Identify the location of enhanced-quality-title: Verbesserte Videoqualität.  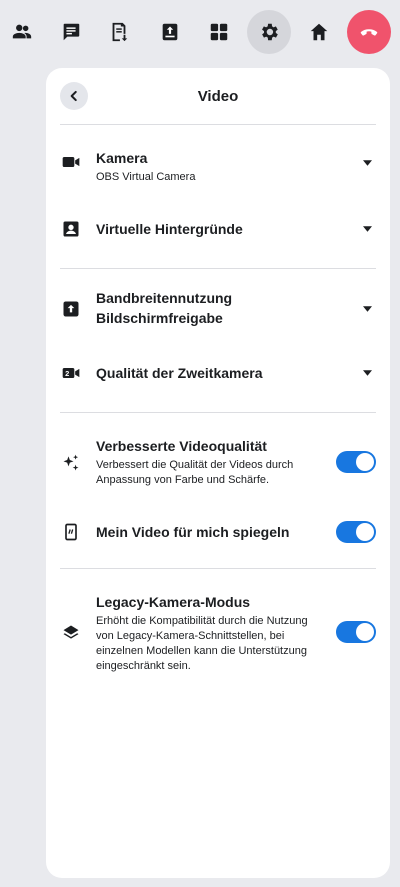
(181, 446).